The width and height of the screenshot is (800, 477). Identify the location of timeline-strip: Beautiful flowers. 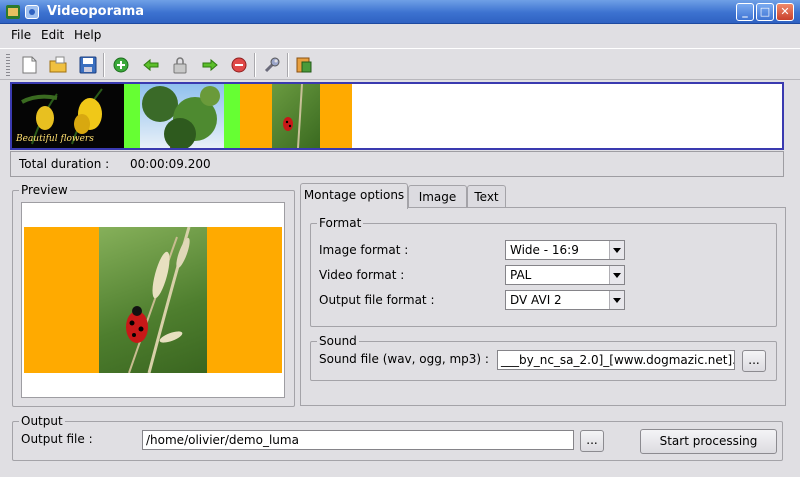
(397, 116).